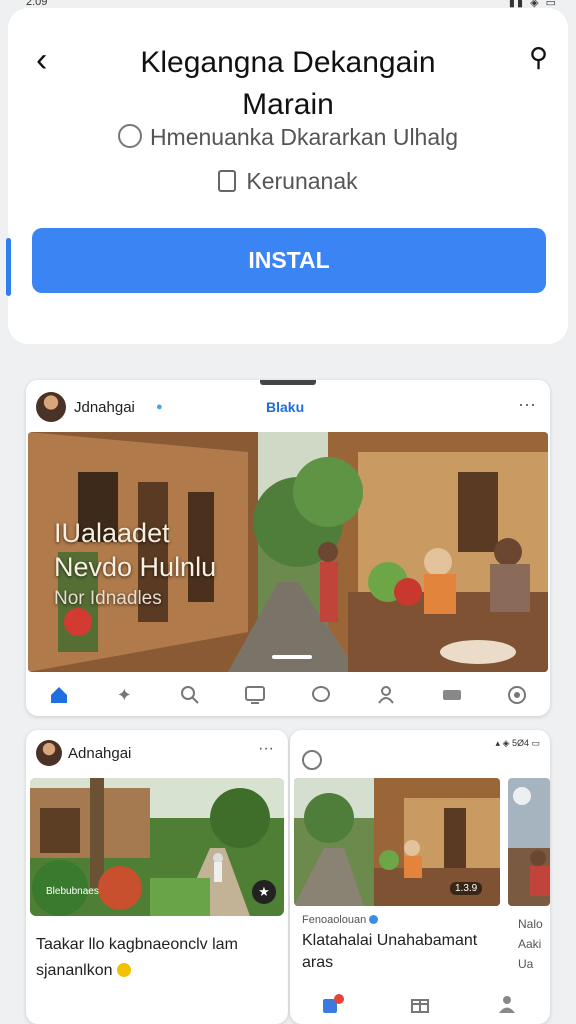 Image resolution: width=576 pixels, height=1024 pixels. What do you see at coordinates (334, 920) in the screenshot?
I see `post-subtitle-text: Fenoaolouan` at bounding box center [334, 920].